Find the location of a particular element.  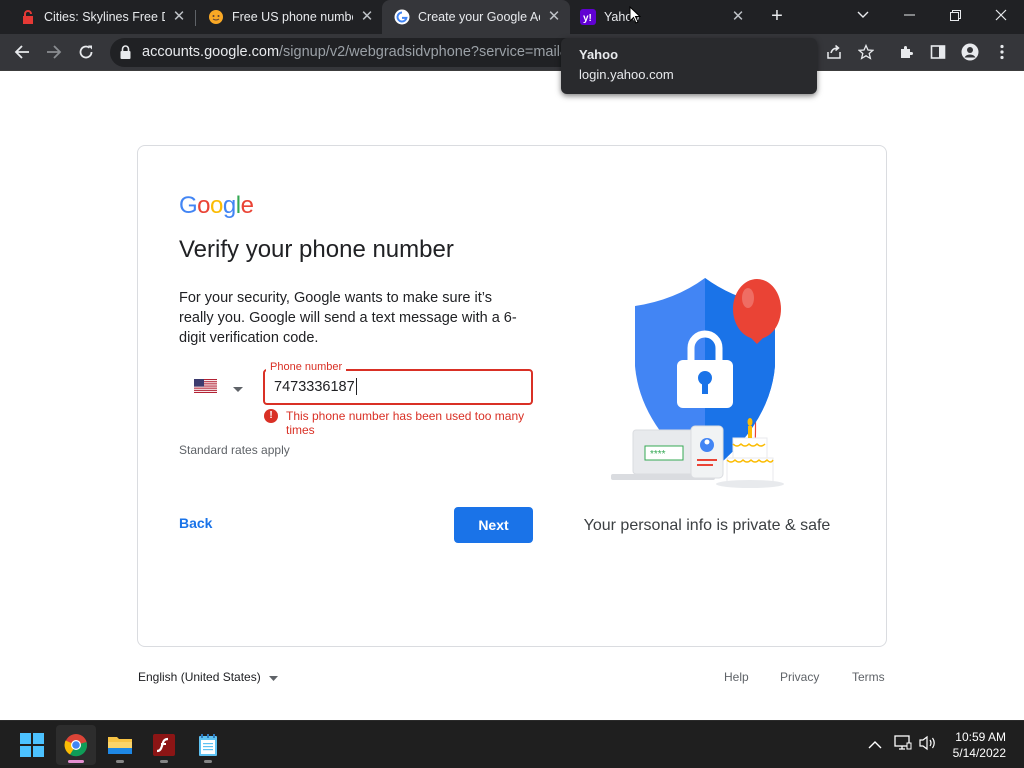

face-emoji-icon is located at coordinates (216, 17).